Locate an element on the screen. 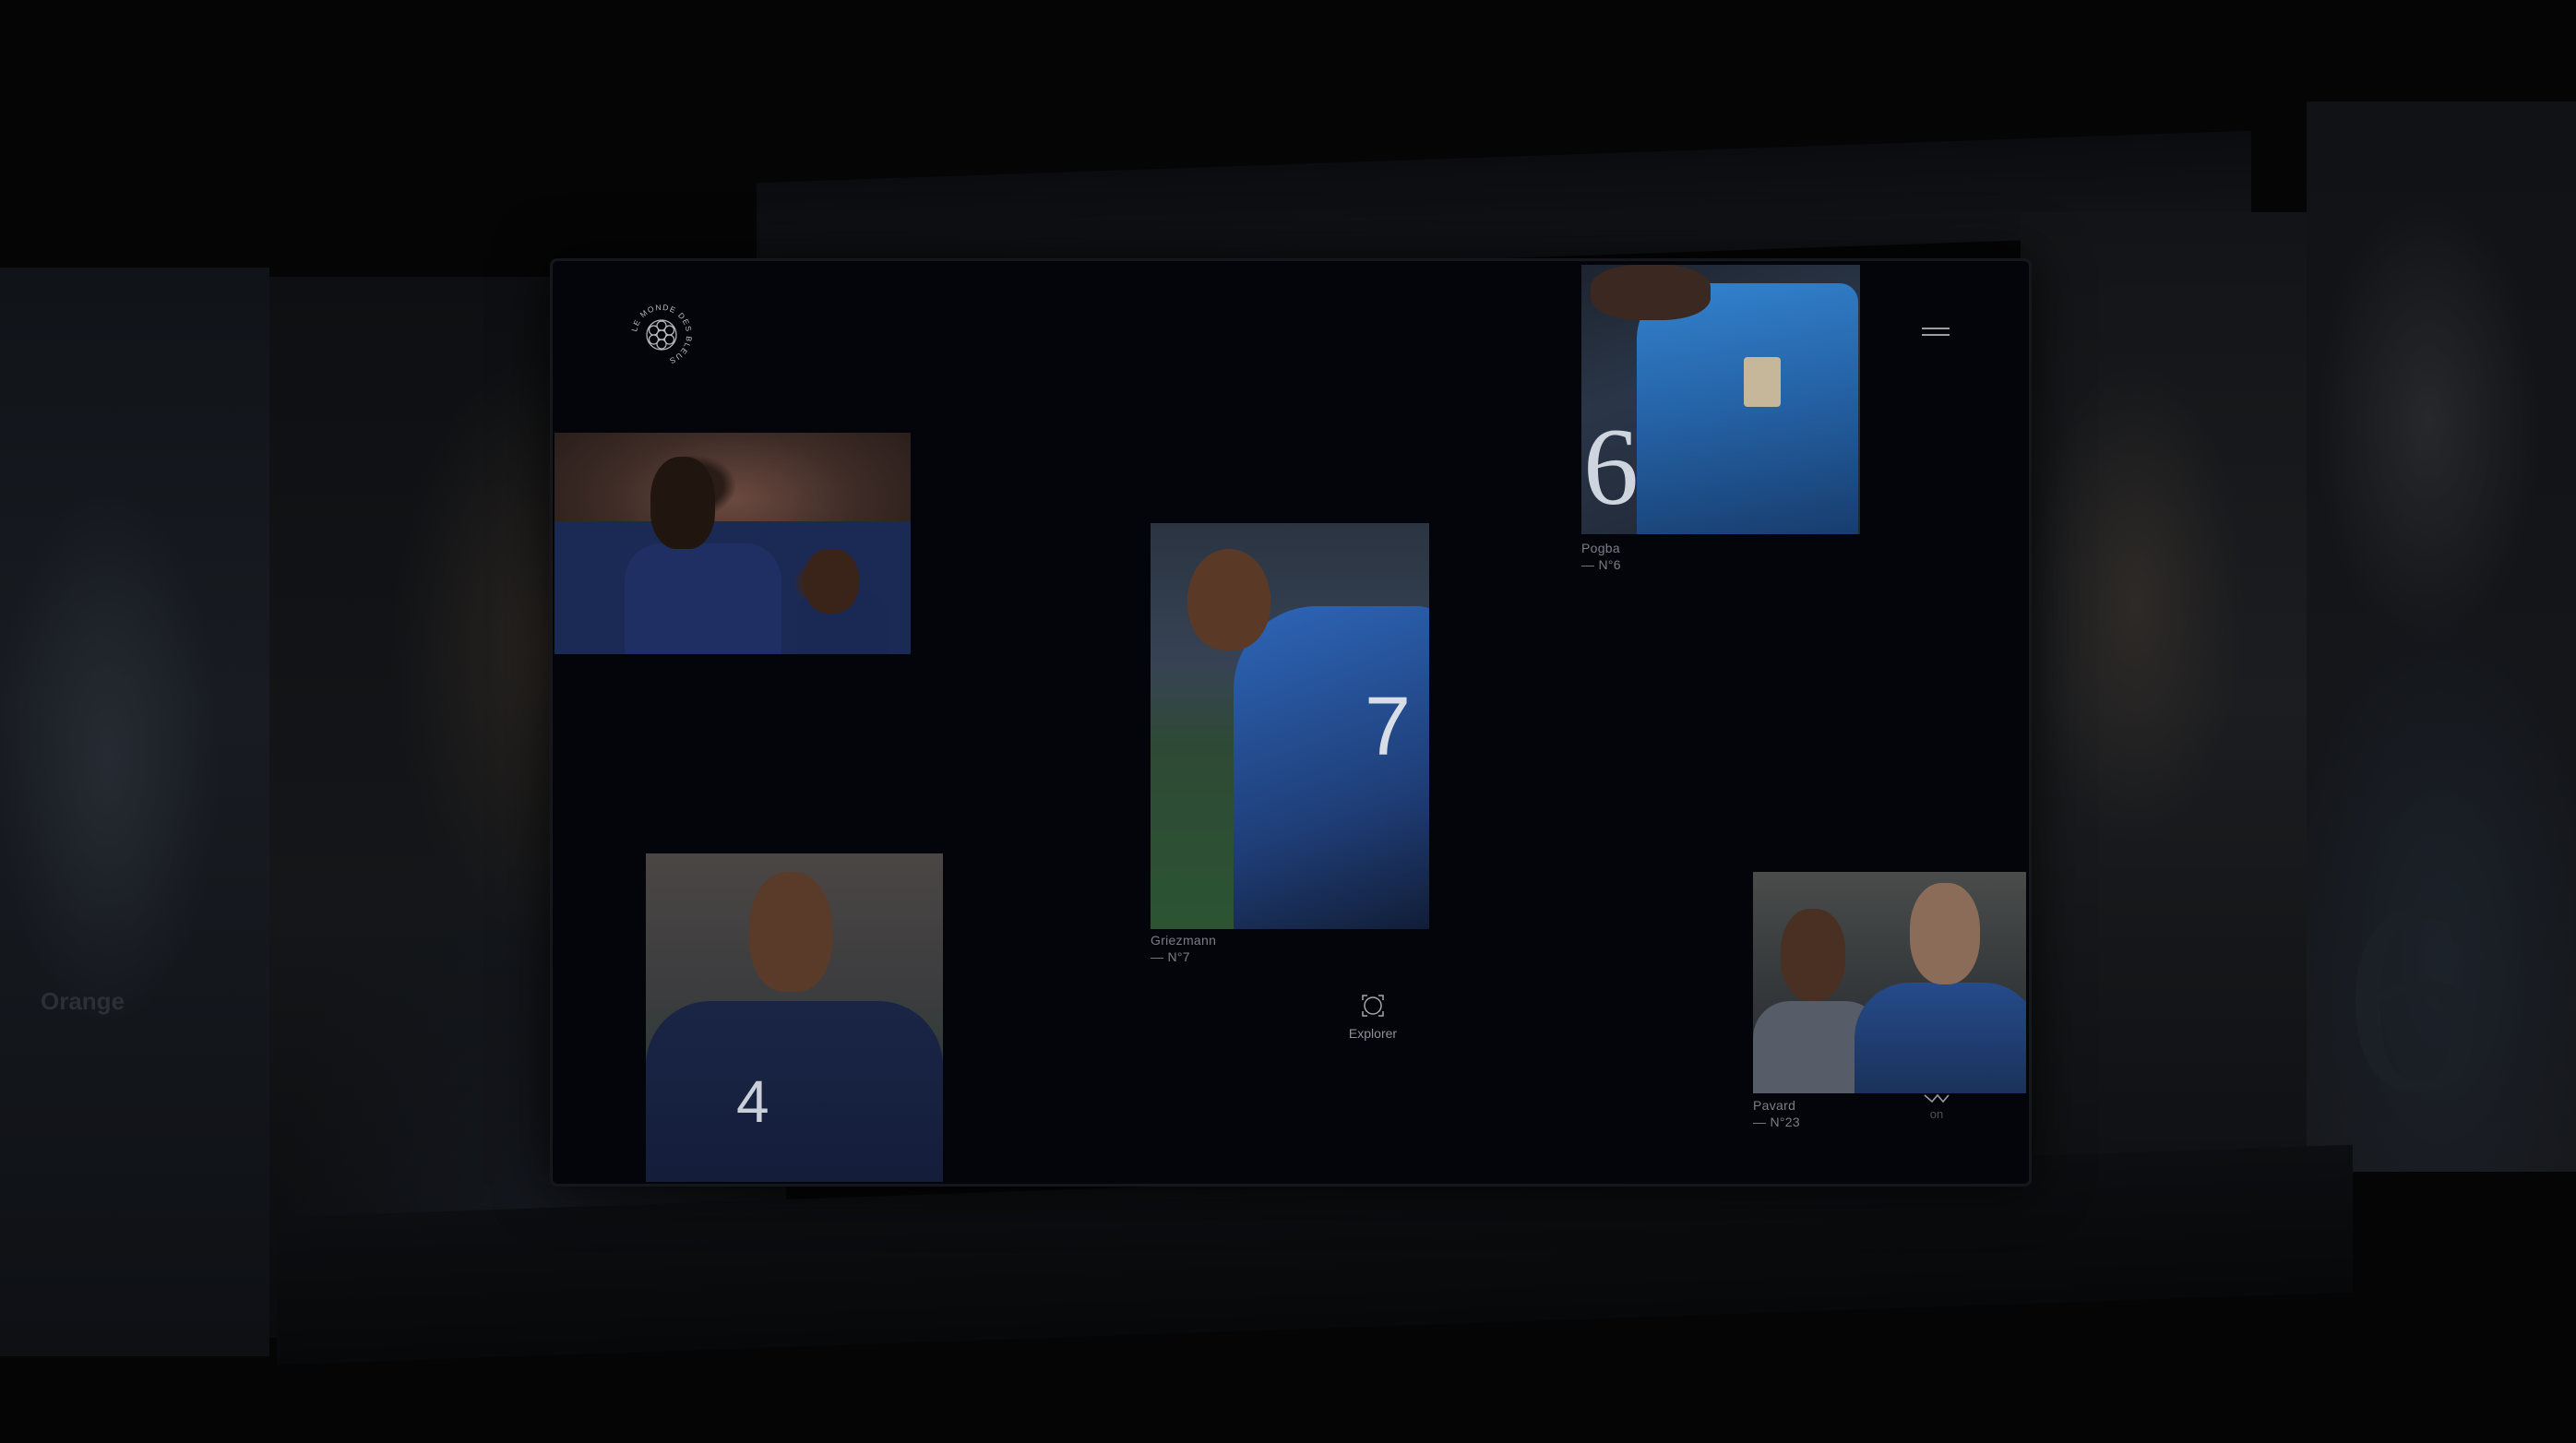 The width and height of the screenshot is (2576, 1443). svg-text: LE MONDE DES BLEUS is located at coordinates (662, 334).